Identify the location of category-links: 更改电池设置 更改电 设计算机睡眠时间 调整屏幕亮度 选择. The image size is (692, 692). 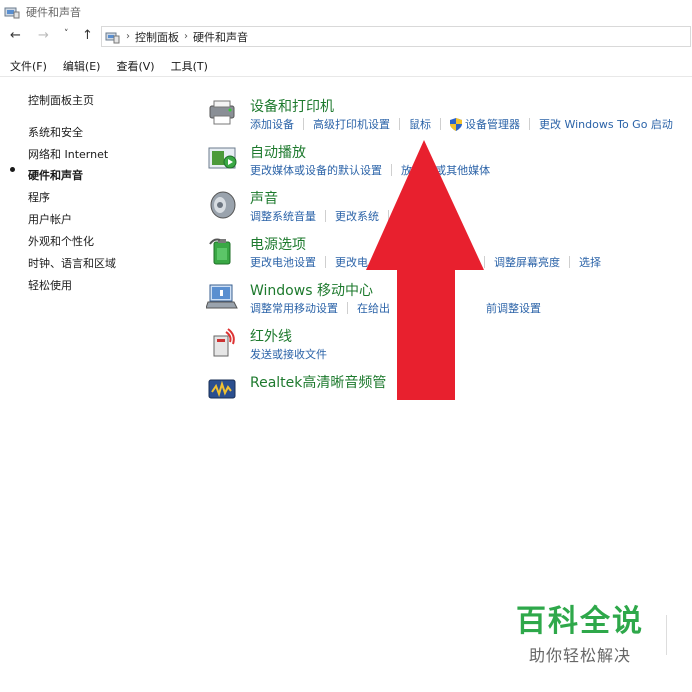
(425, 262).